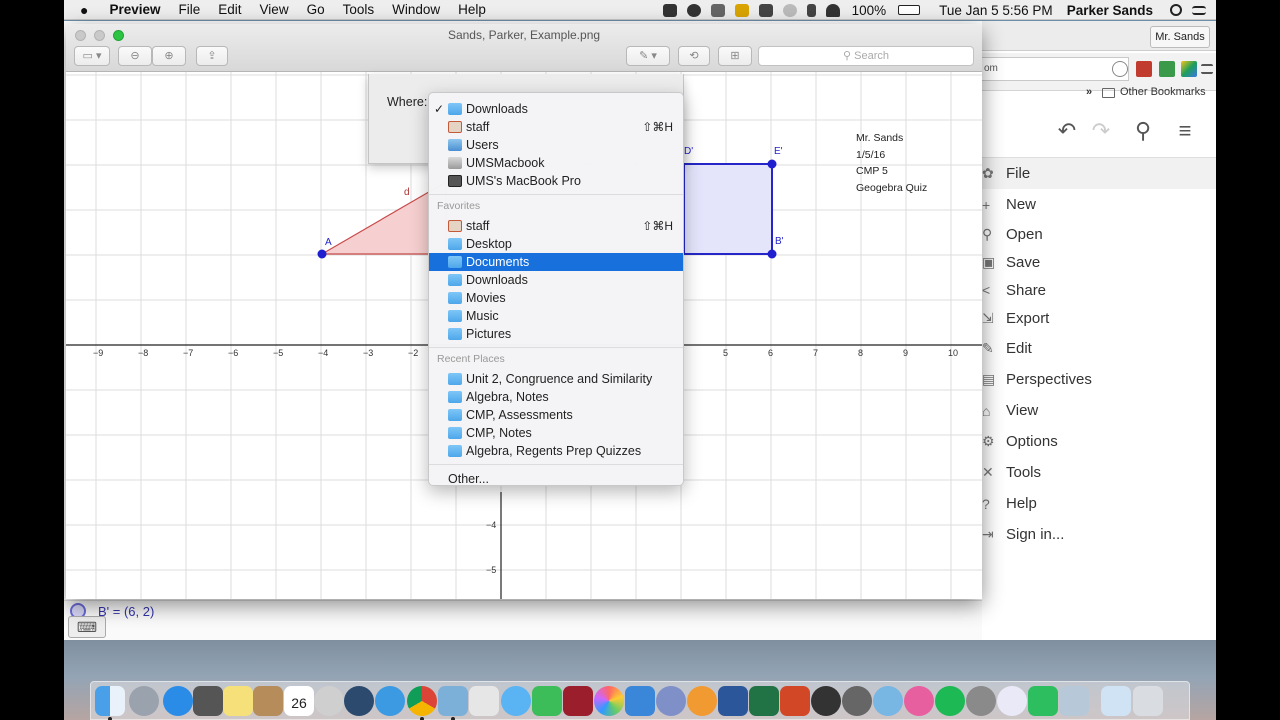 The width and height of the screenshot is (1280, 720). I want to click on evernote-icon, so click(1043, 701).